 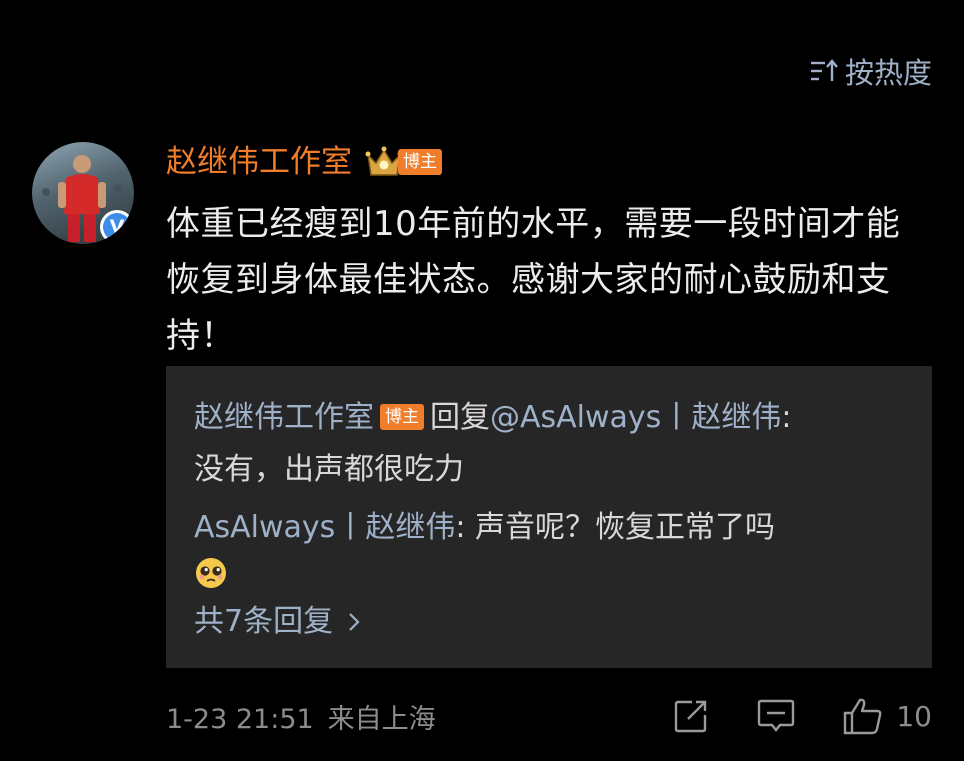 I want to click on chevron-right-icon, so click(x=354, y=622).